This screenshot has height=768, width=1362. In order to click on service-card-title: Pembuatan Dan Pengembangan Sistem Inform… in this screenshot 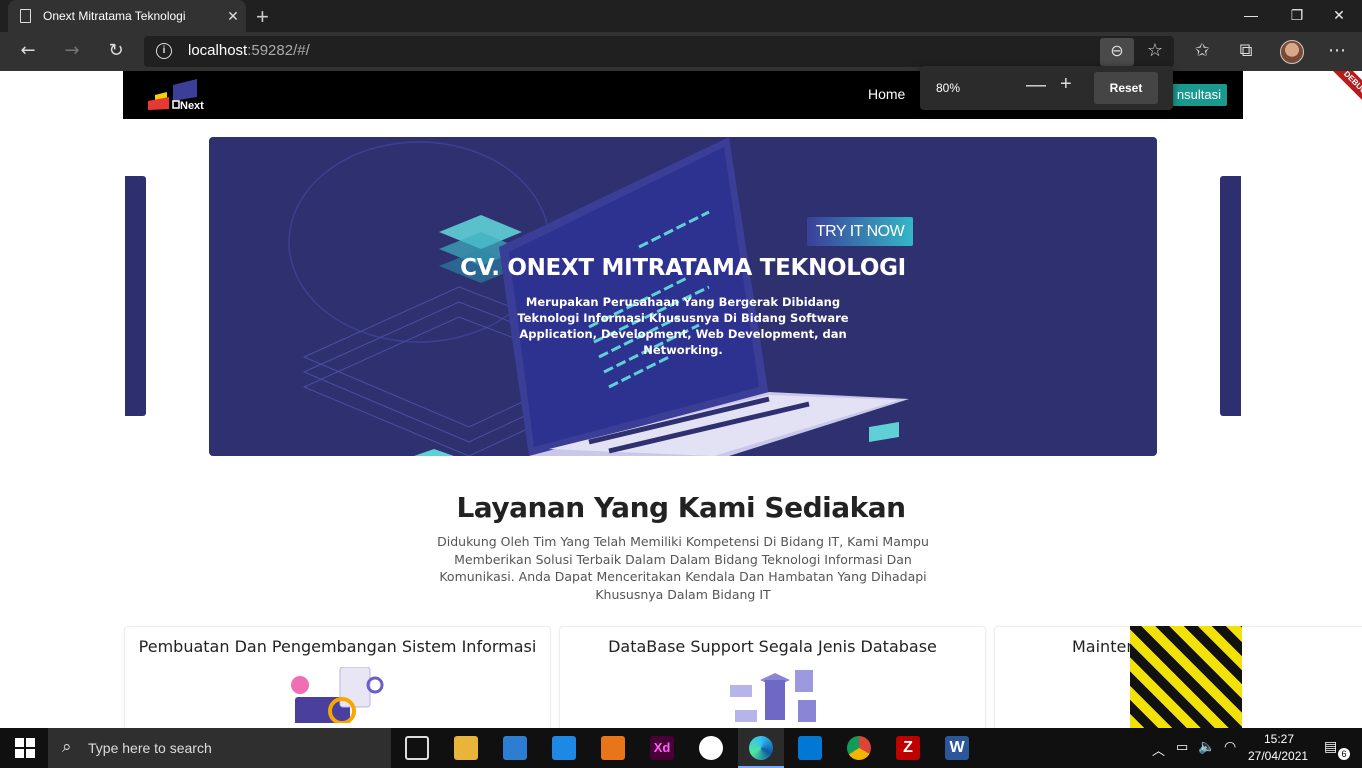, I will do `click(337, 646)`.